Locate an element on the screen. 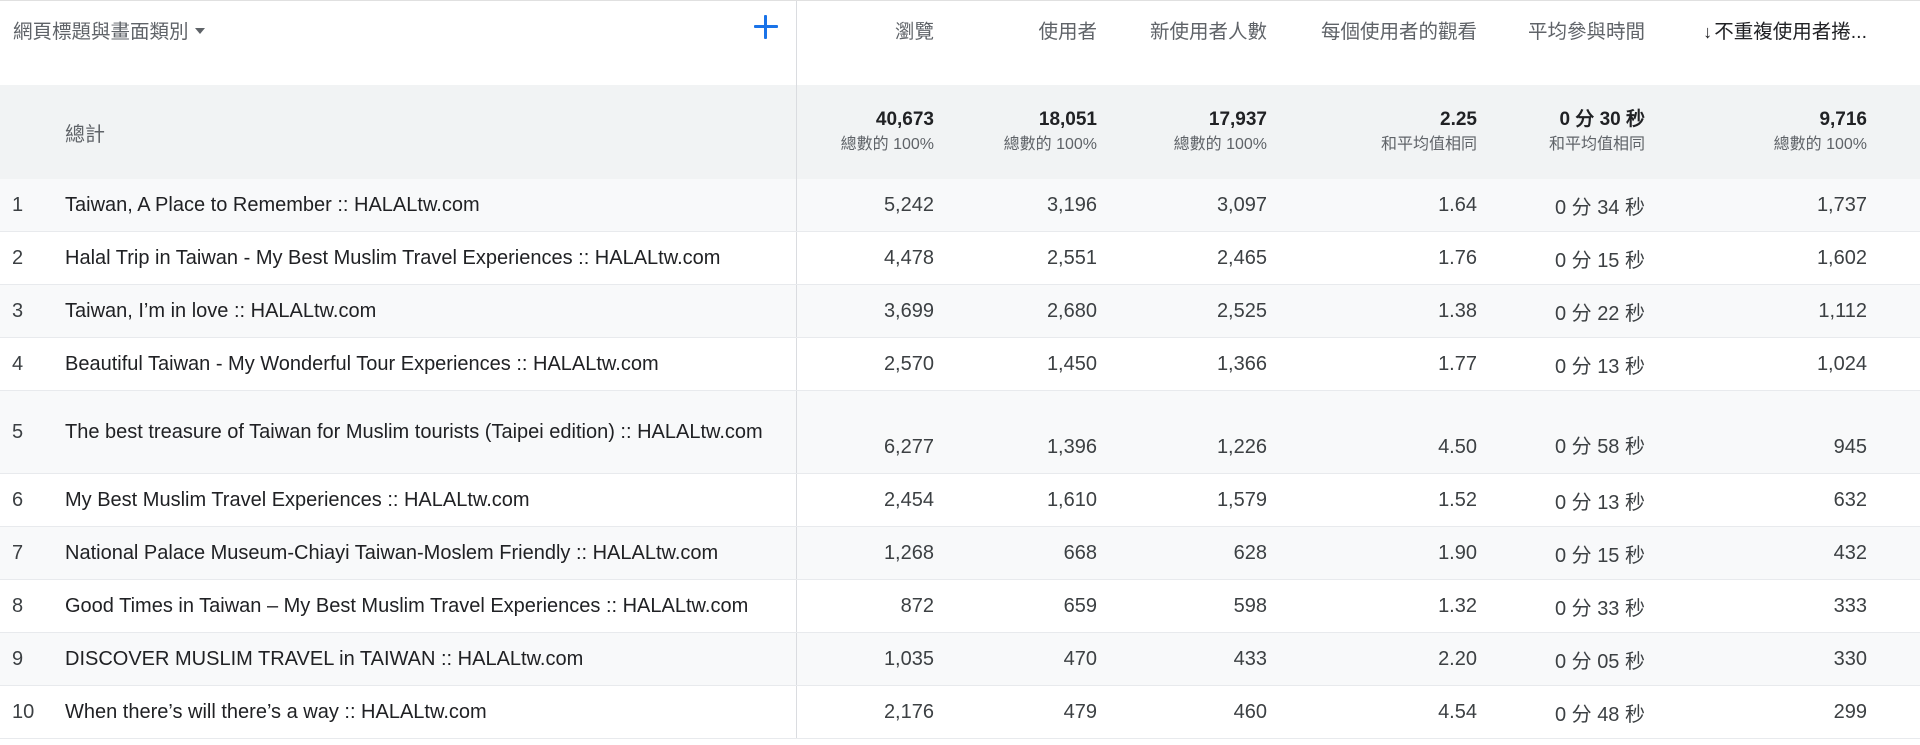  cell-users: 3,196 is located at coordinates (1071, 204).